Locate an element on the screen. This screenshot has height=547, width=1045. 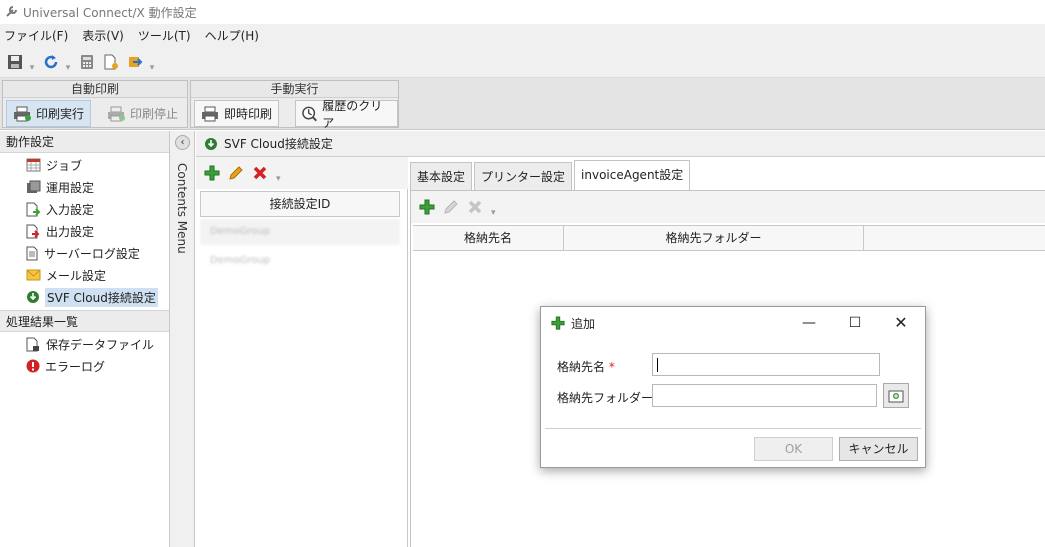
window-title: Universal Connect/X 動作設定 is located at coordinates (110, 12).